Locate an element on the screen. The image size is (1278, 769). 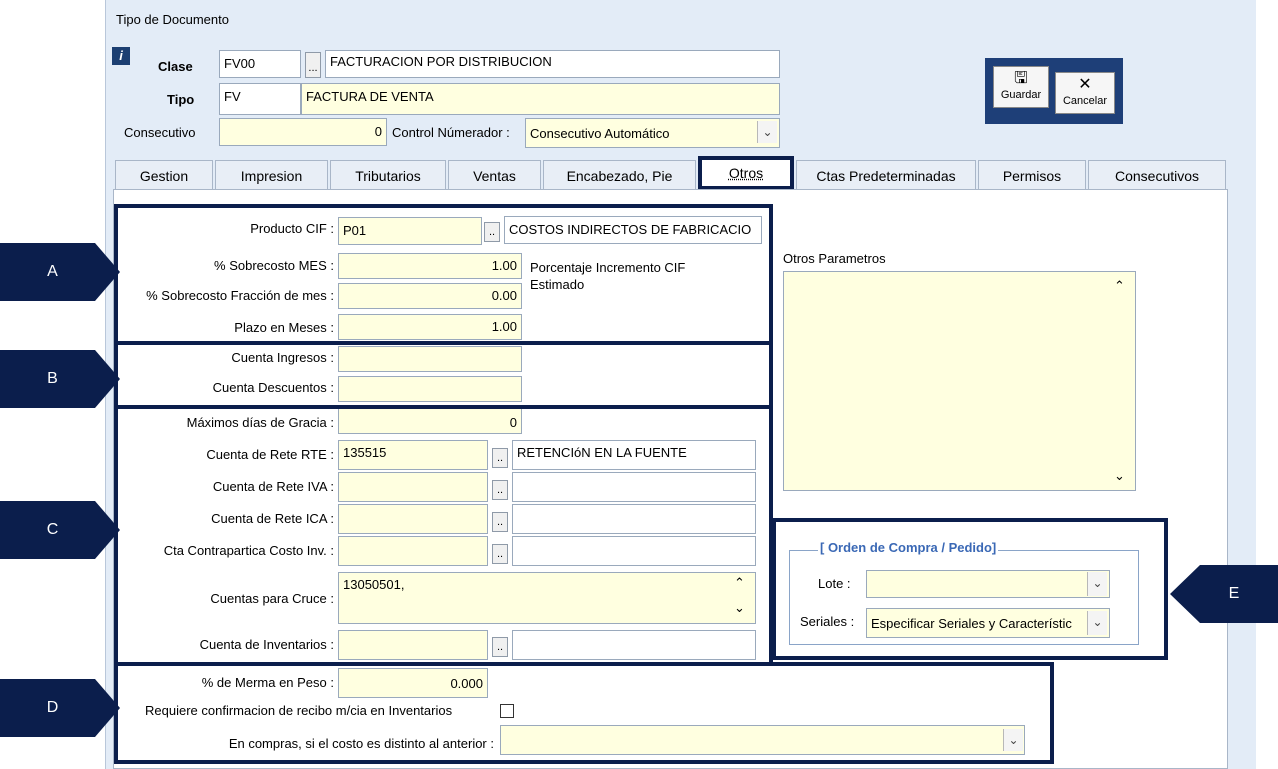
info-icon: i is located at coordinates (121, 56).